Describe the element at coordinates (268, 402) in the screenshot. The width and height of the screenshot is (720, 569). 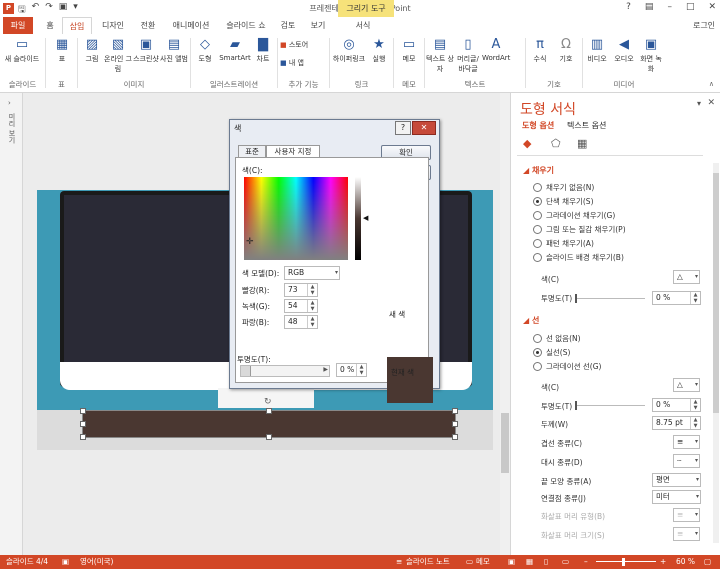
I see `rotate-handle-icon: ↻` at that location.